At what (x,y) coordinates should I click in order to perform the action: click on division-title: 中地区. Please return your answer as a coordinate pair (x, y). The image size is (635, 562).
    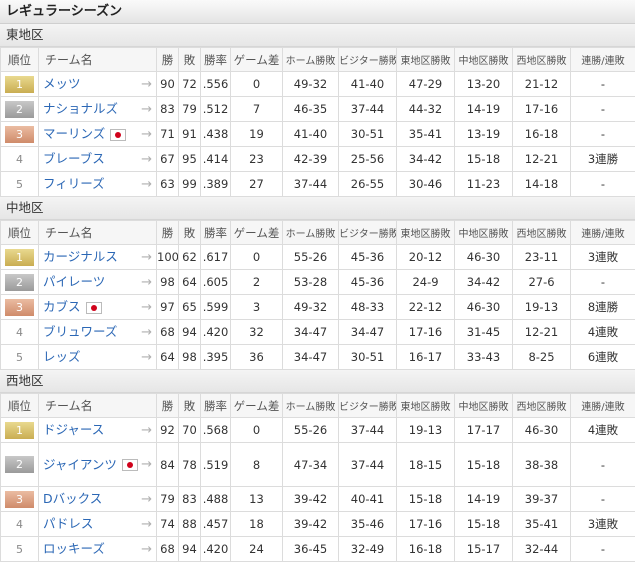
    Looking at the image, I should click on (317, 208).